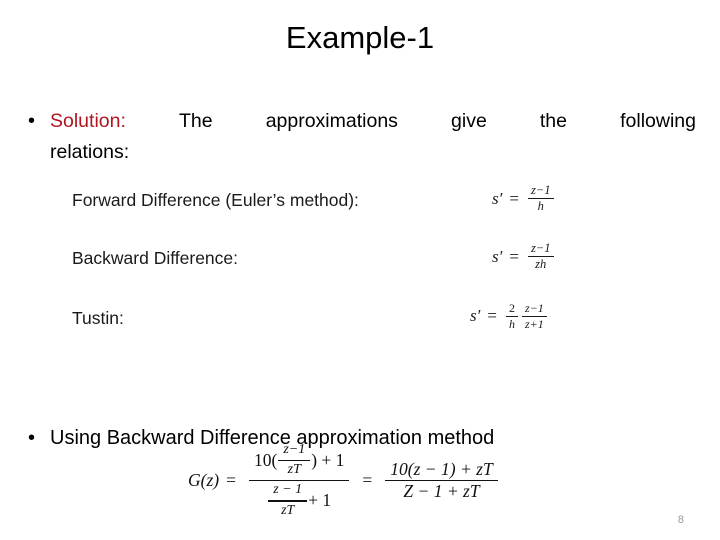  Describe the element at coordinates (553, 121) in the screenshot. I see `bullet-word-the-2: the` at that location.